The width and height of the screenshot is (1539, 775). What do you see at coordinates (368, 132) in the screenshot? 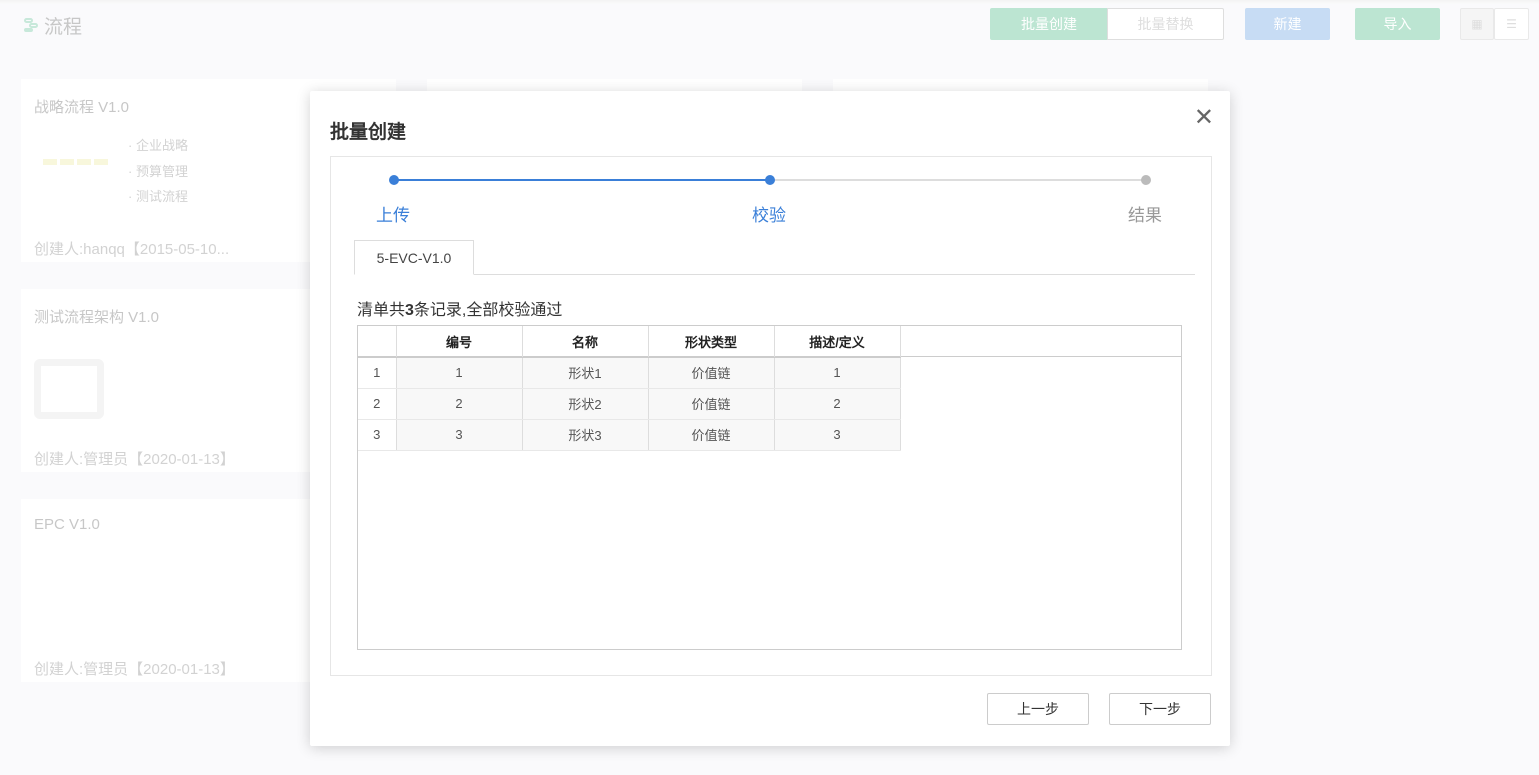
I see `dialog-title: 批量创建` at bounding box center [368, 132].